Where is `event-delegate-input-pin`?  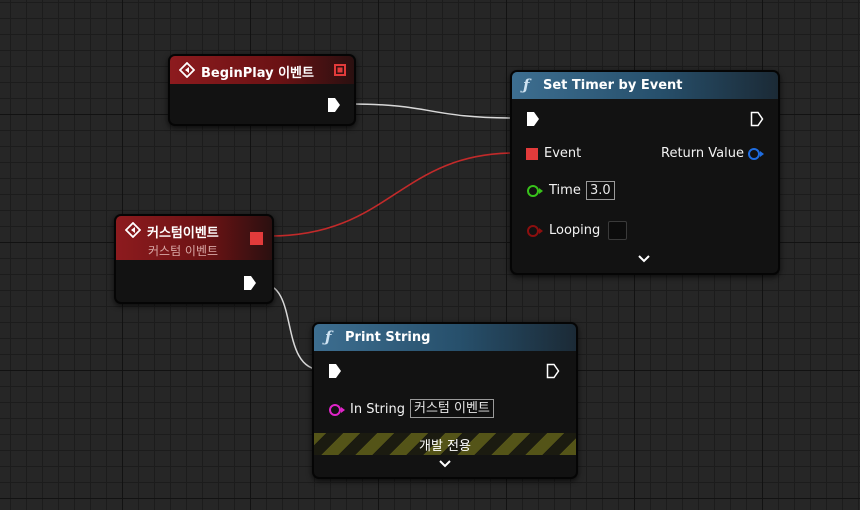
event-delegate-input-pin is located at coordinates (532, 154).